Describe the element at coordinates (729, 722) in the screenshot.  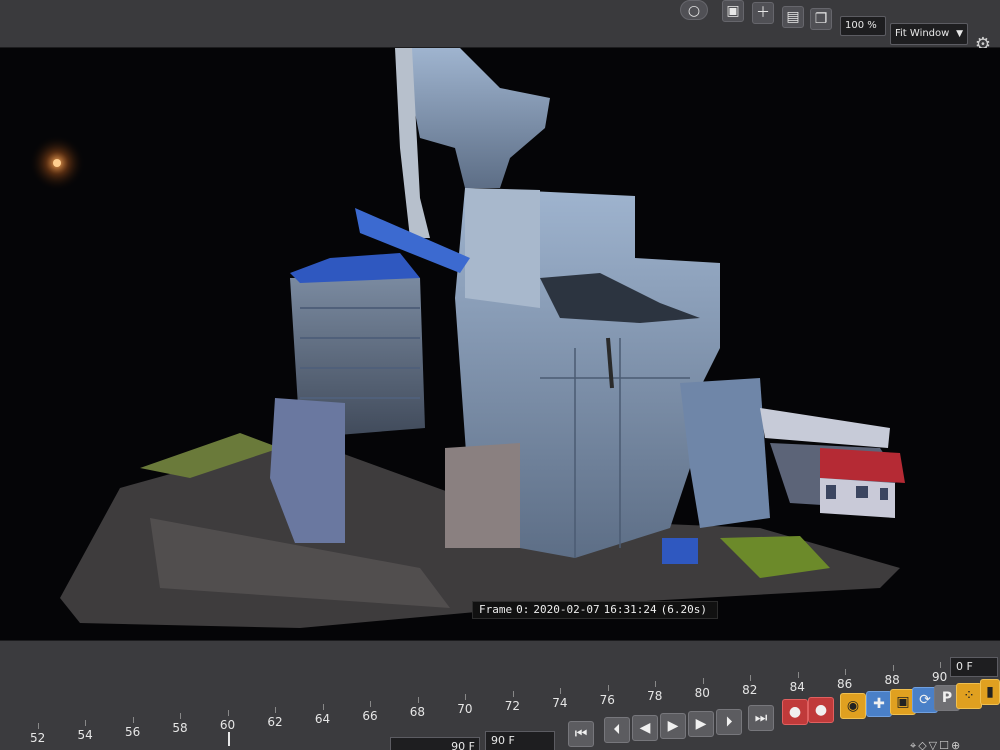
I see `next-key-button: ⏵` at that location.